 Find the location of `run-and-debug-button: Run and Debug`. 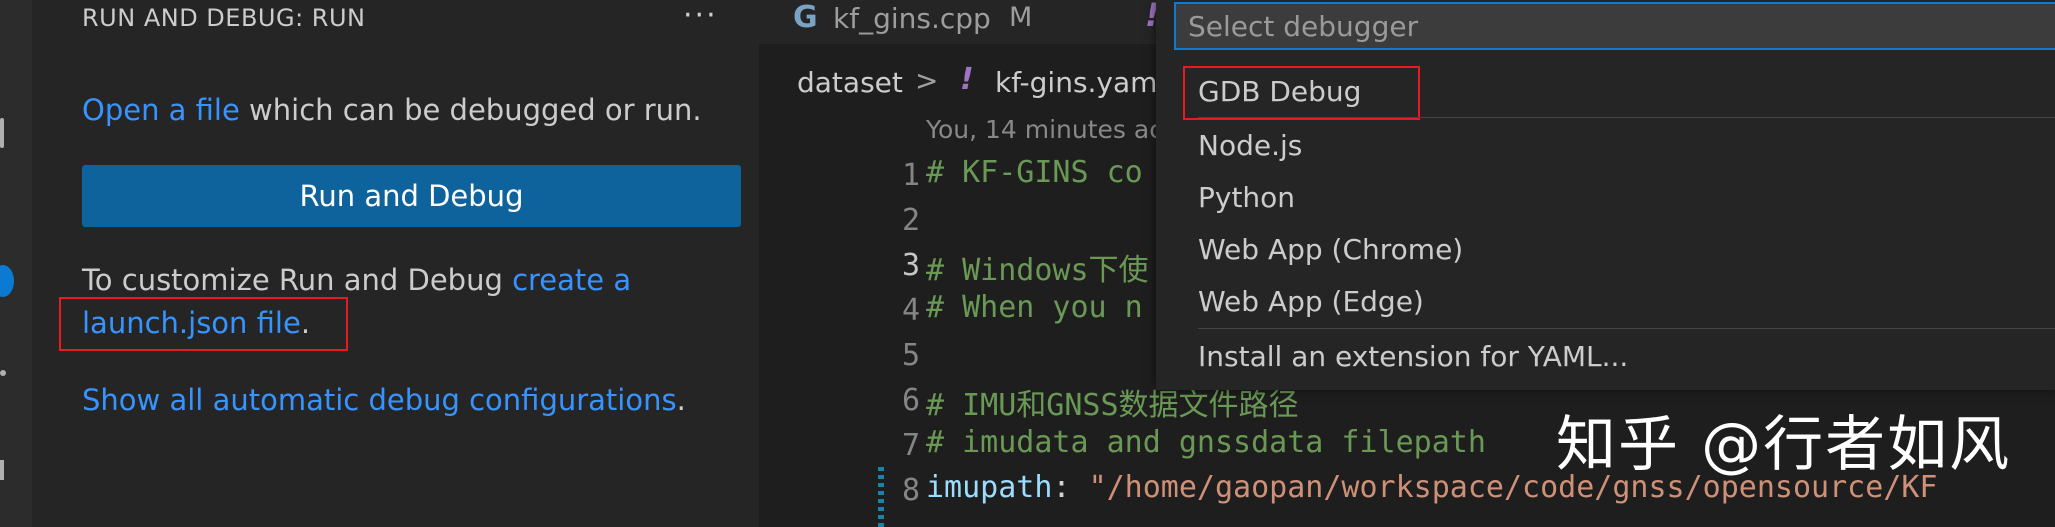

run-and-debug-button: Run and Debug is located at coordinates (411, 196).